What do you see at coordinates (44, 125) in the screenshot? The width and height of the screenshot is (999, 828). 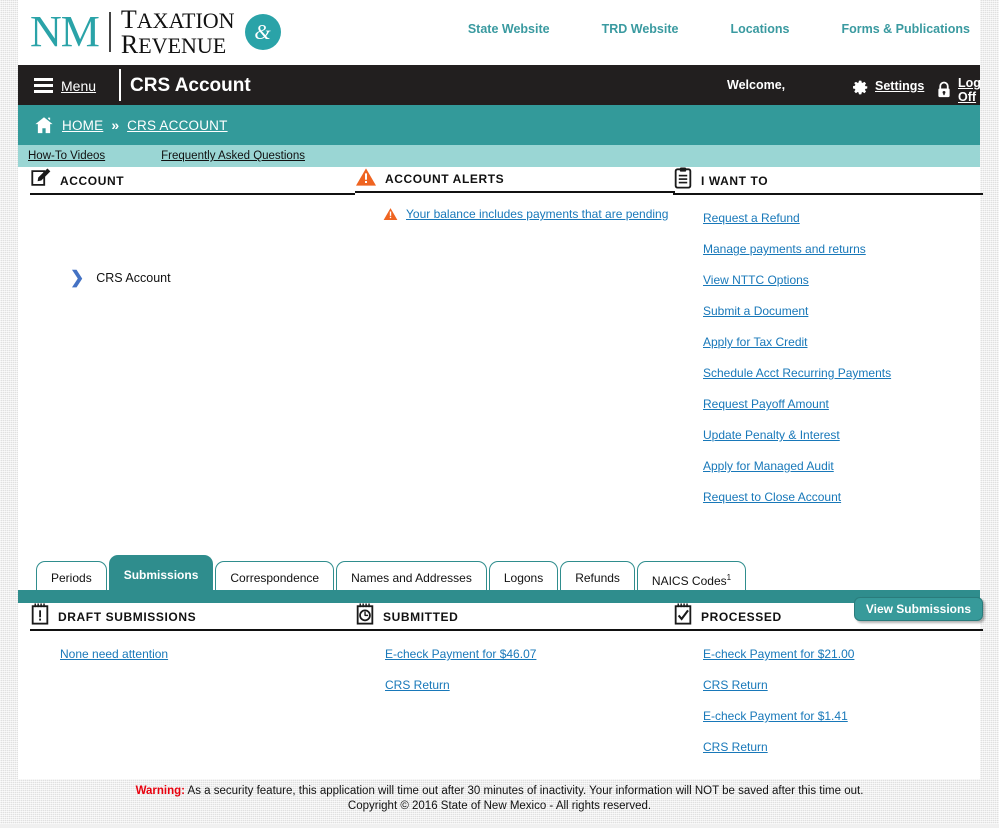 I see `home-icon` at bounding box center [44, 125].